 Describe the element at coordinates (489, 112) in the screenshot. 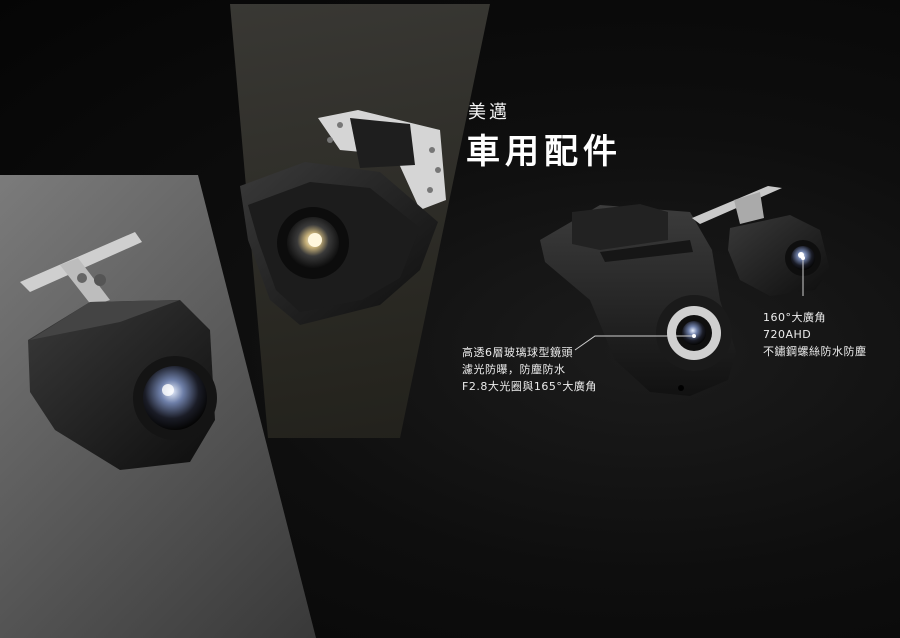

I see `brand-name: 美邁` at that location.